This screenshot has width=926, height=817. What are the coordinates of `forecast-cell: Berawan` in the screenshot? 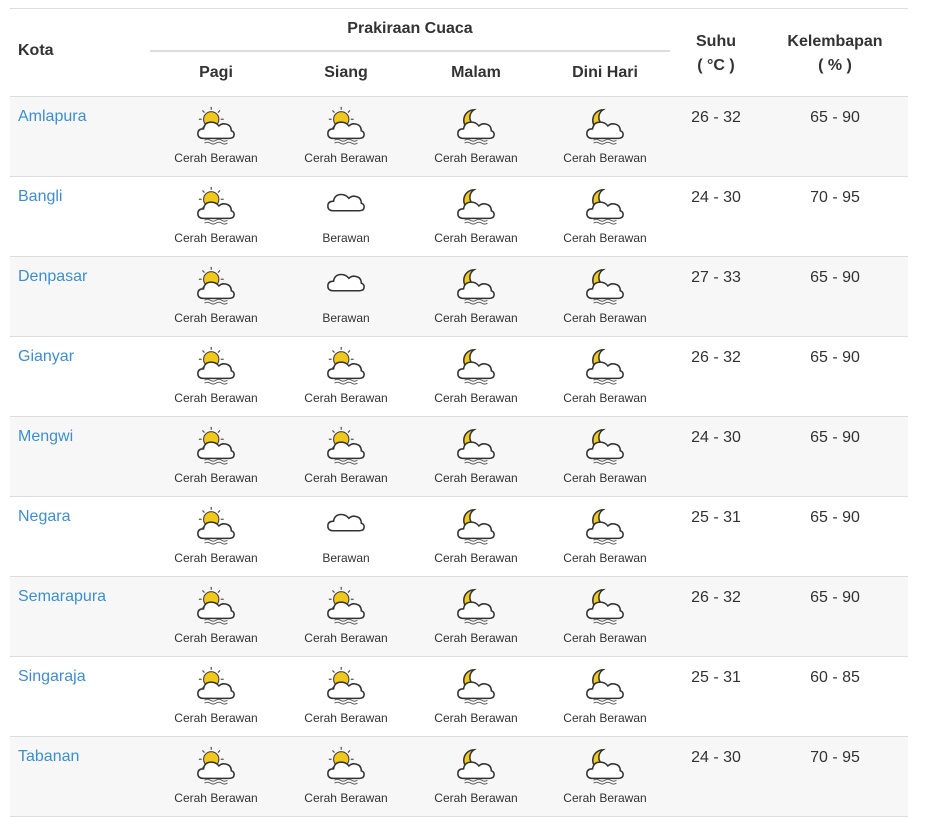 It's located at (346, 217).